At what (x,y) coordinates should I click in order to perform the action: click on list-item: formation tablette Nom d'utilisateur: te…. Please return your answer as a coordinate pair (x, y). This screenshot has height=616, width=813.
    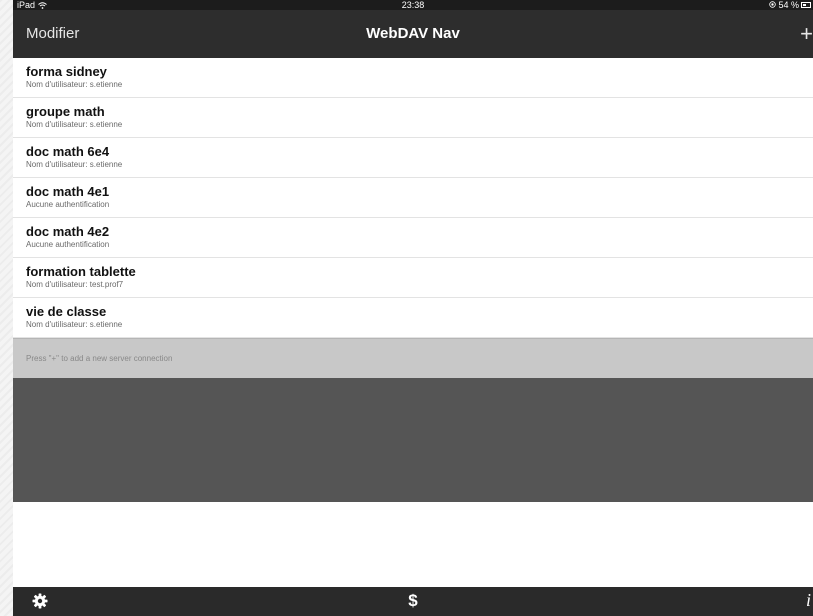
    Looking at the image, I should click on (413, 278).